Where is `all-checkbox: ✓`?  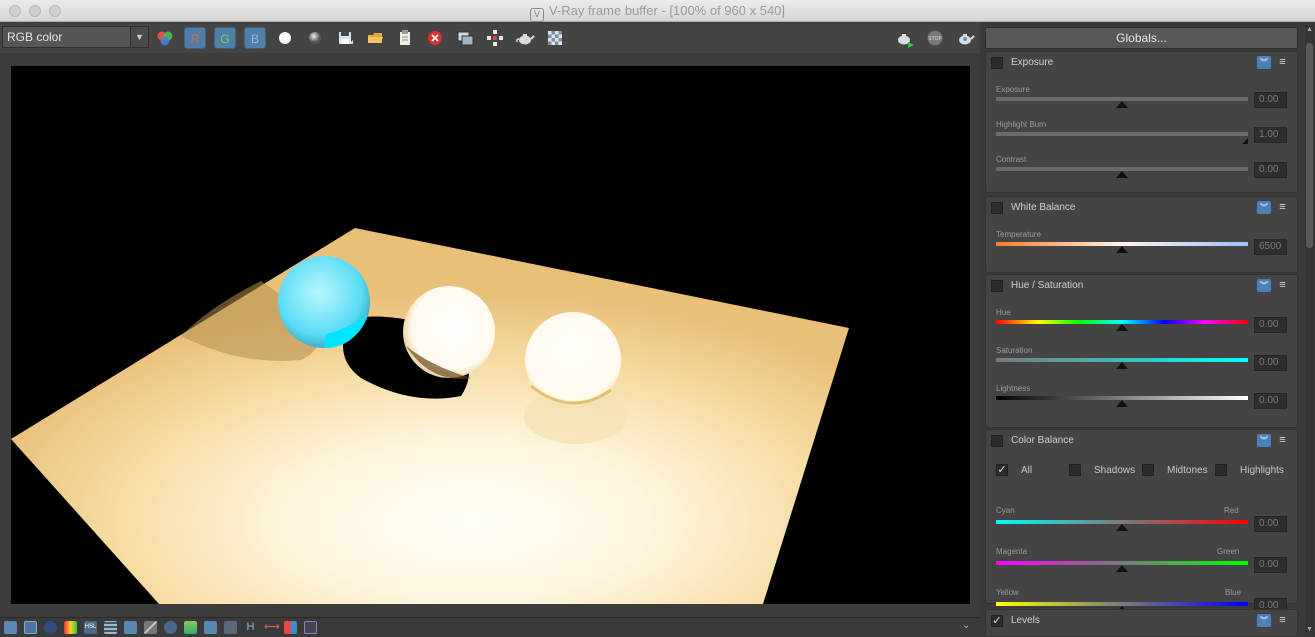 all-checkbox: ✓ is located at coordinates (1002, 470).